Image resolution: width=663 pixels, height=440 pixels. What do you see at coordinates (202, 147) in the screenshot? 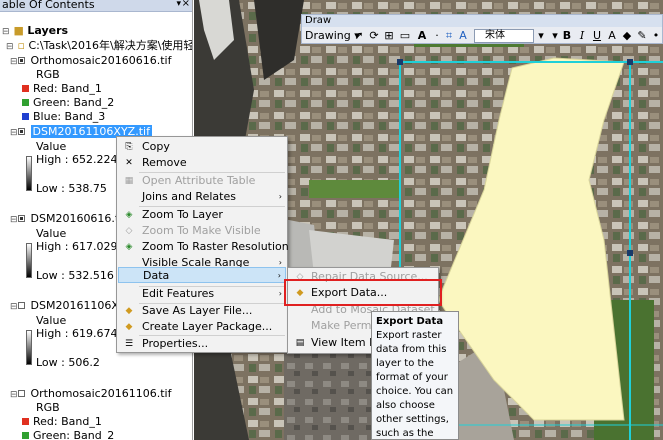
I see `menu-item-copy: ⎘ Copy` at bounding box center [202, 147].